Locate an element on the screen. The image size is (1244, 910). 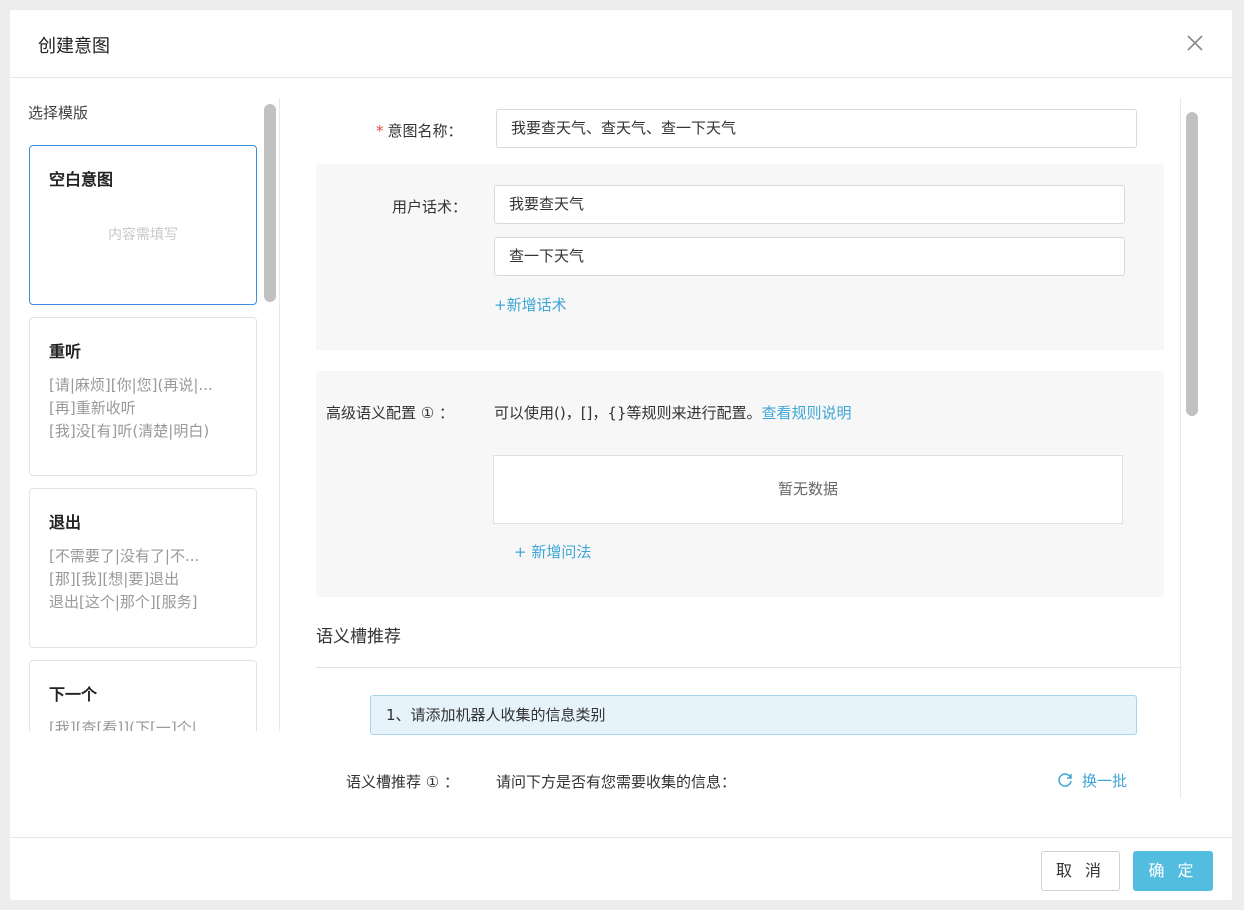
refresh-batch-button: 换一批 is located at coordinates (1091, 781).